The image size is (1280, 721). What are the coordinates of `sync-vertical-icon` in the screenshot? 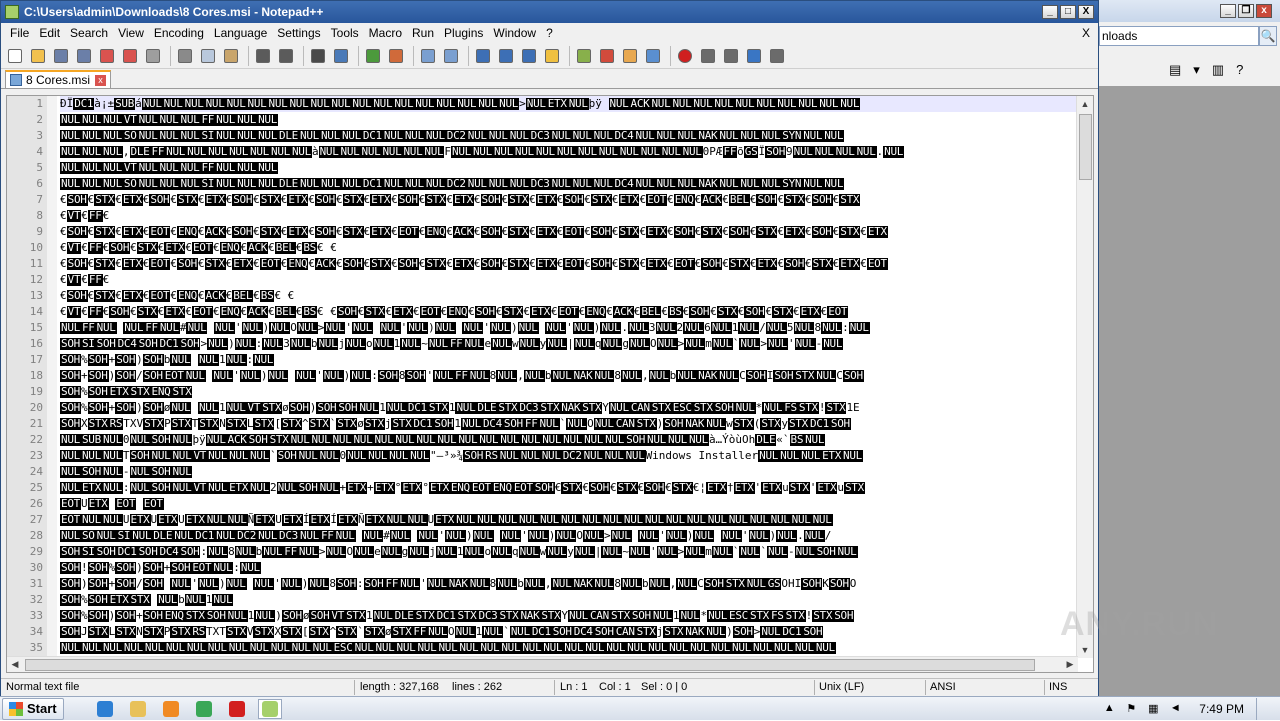 It's located at (428, 56).